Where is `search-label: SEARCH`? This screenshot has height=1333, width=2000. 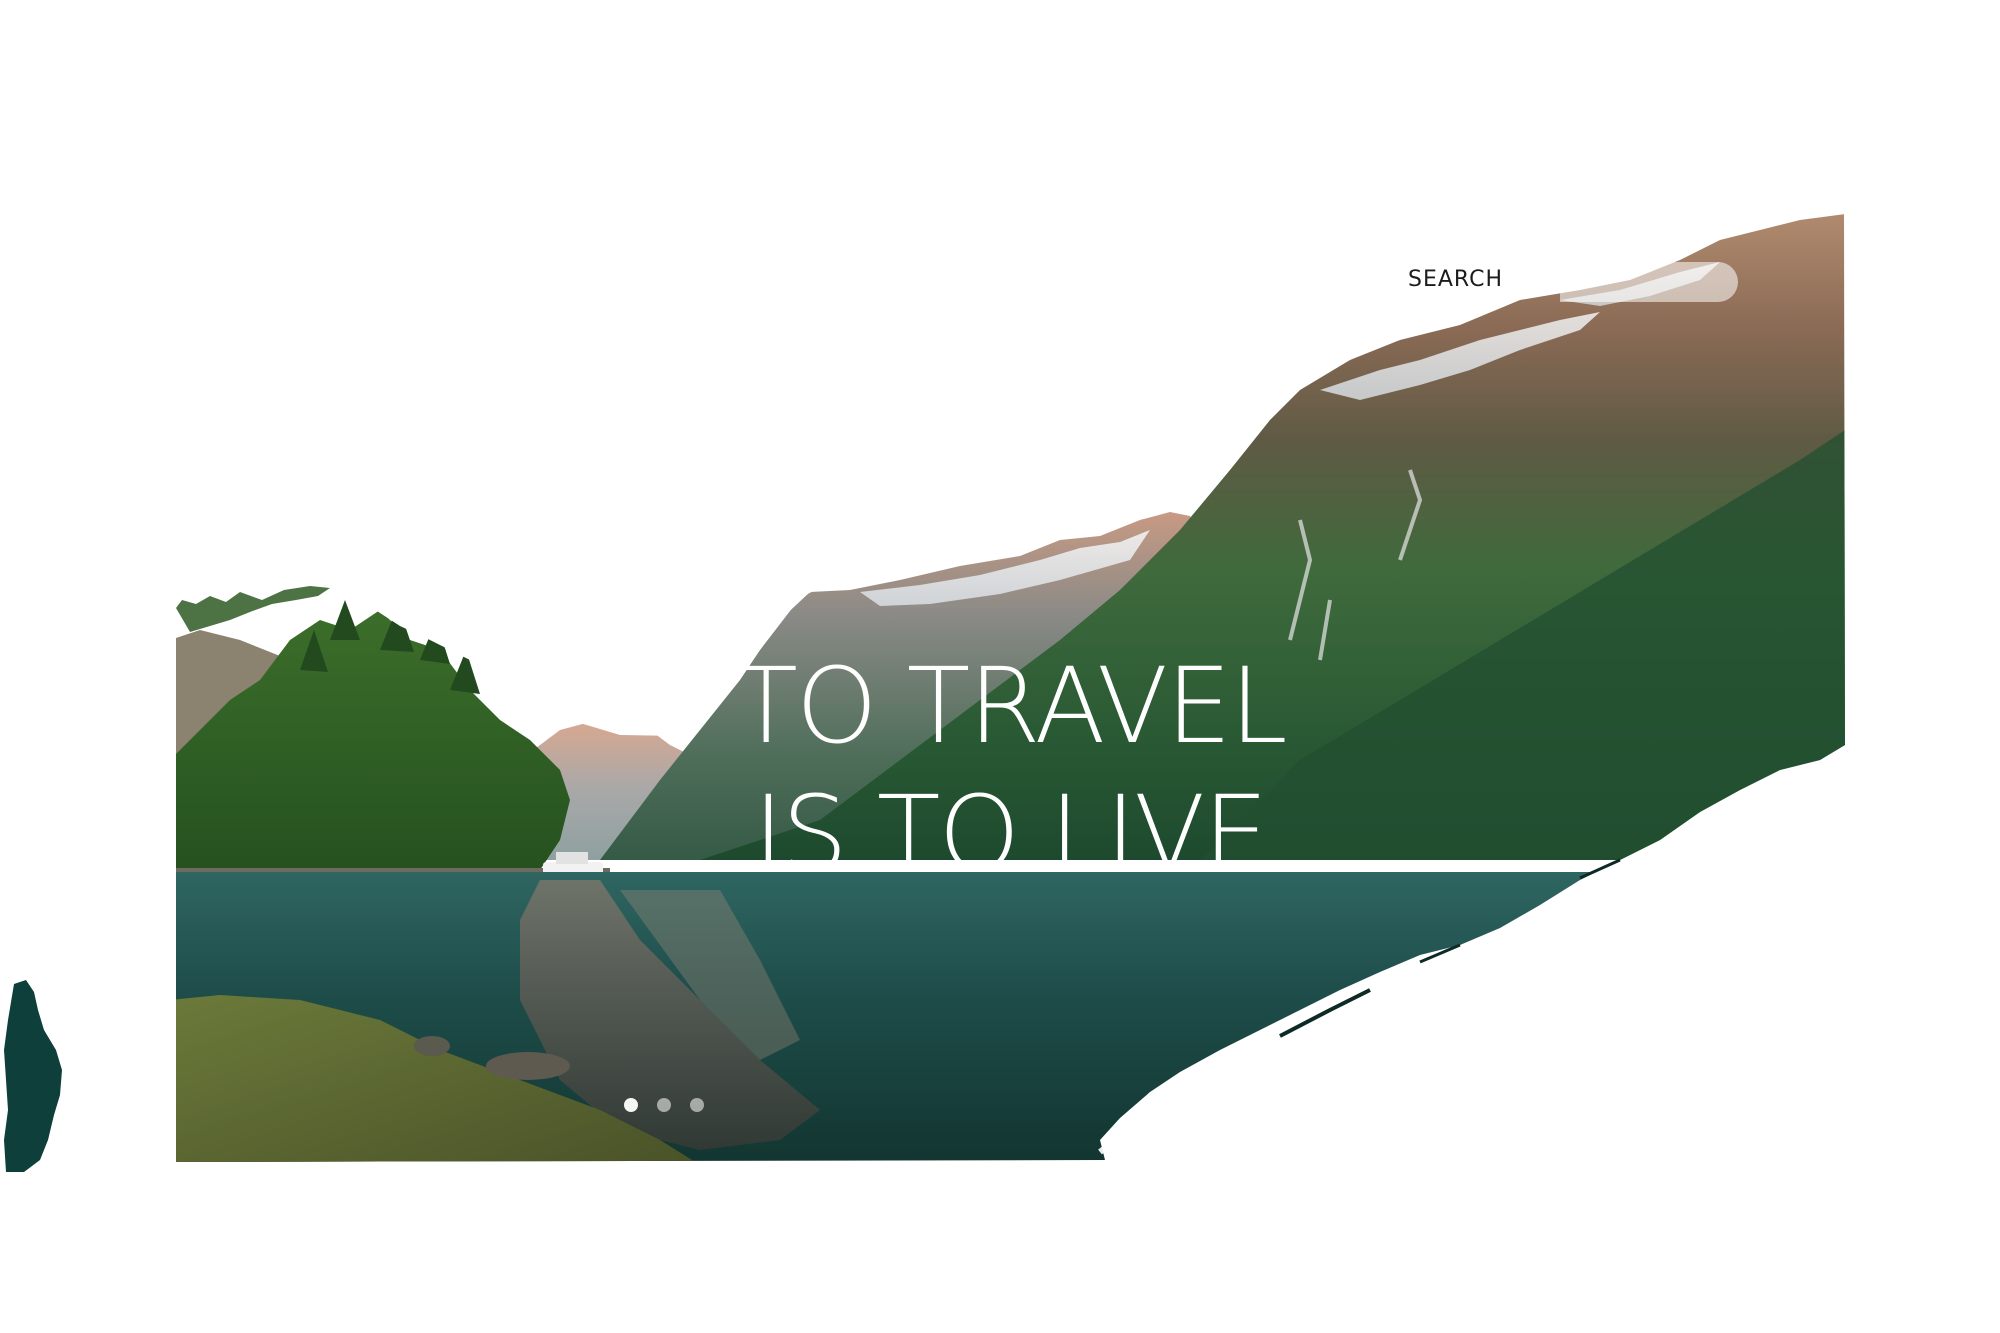 search-label: SEARCH is located at coordinates (1456, 279).